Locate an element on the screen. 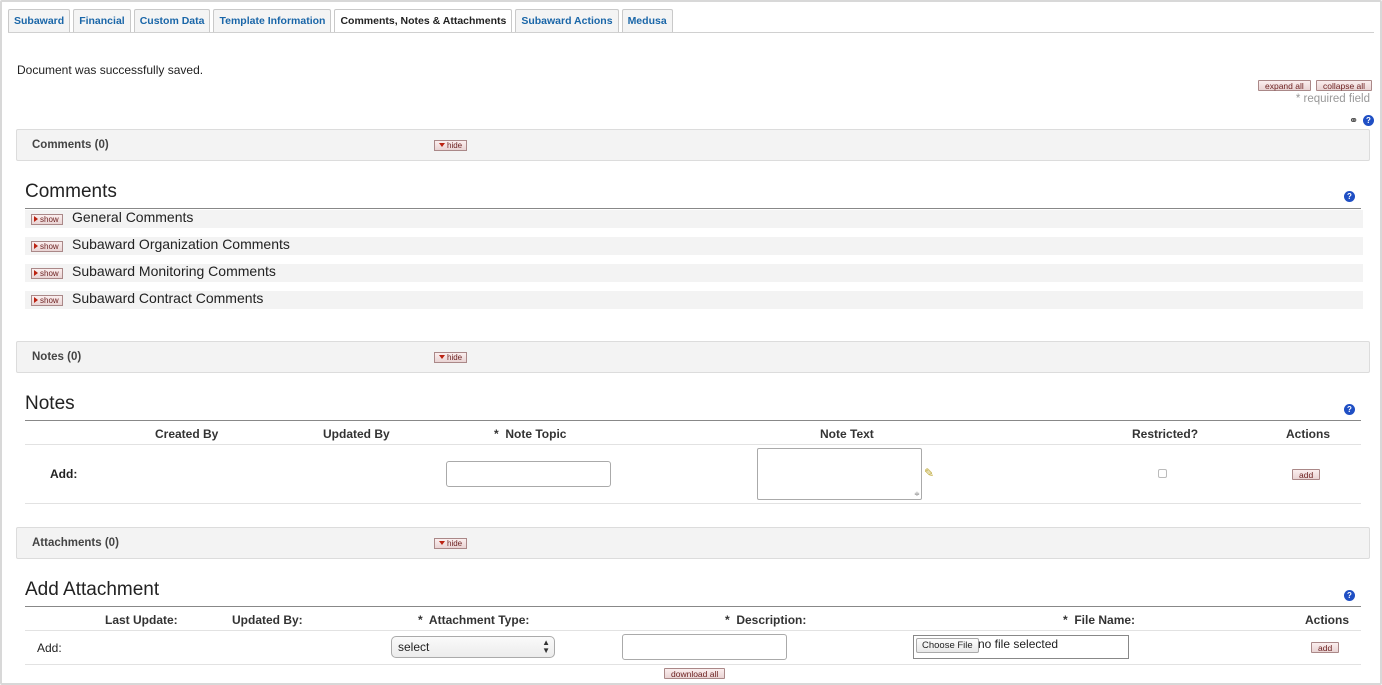 The height and width of the screenshot is (685, 1382). file-name-input: Choose File no file selected is located at coordinates (1021, 647).